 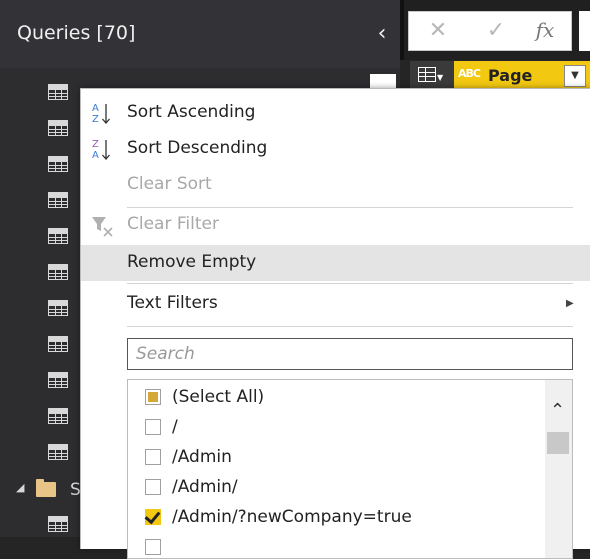 I want to click on filter-value-label: /, so click(x=175, y=427).